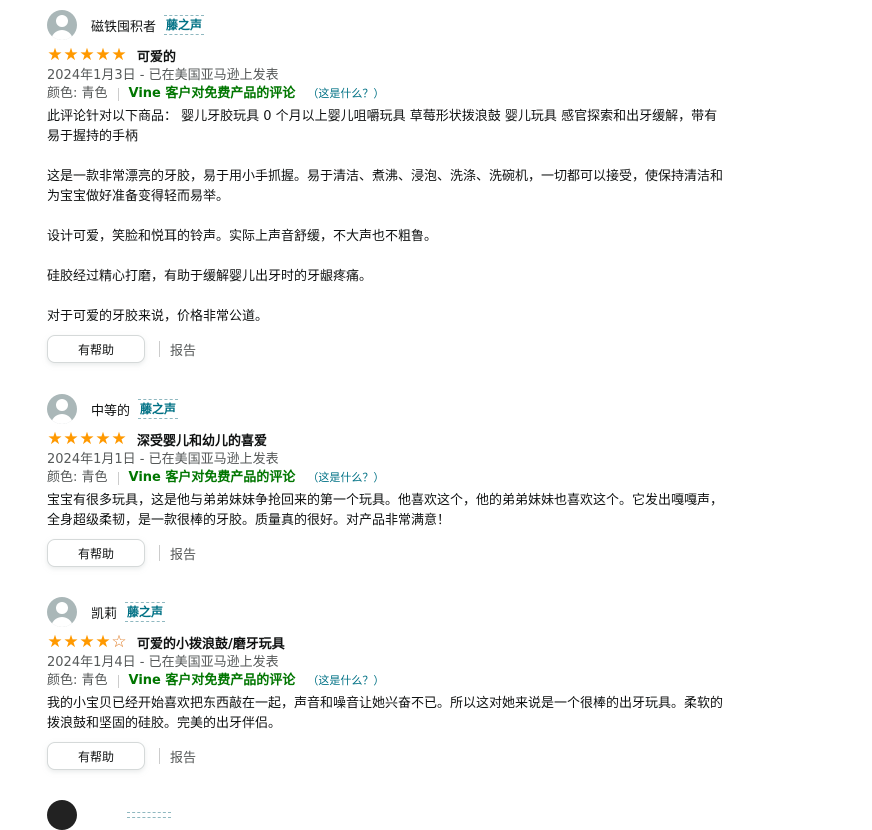 The height and width of the screenshot is (830, 872). What do you see at coordinates (397, 612) in the screenshot?
I see `reviewer-profile: 凯莉 藤之声` at bounding box center [397, 612].